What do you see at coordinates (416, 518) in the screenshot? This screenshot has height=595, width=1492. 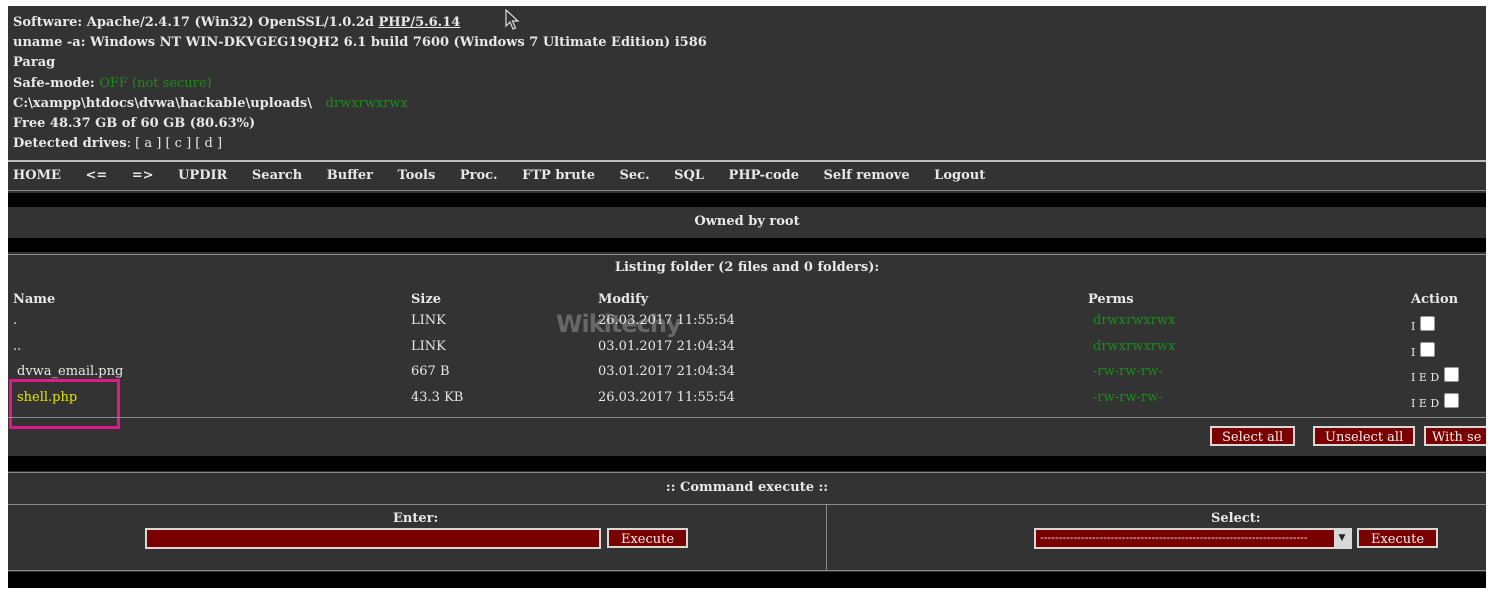 I see `enter-label: Enter:` at bounding box center [416, 518].